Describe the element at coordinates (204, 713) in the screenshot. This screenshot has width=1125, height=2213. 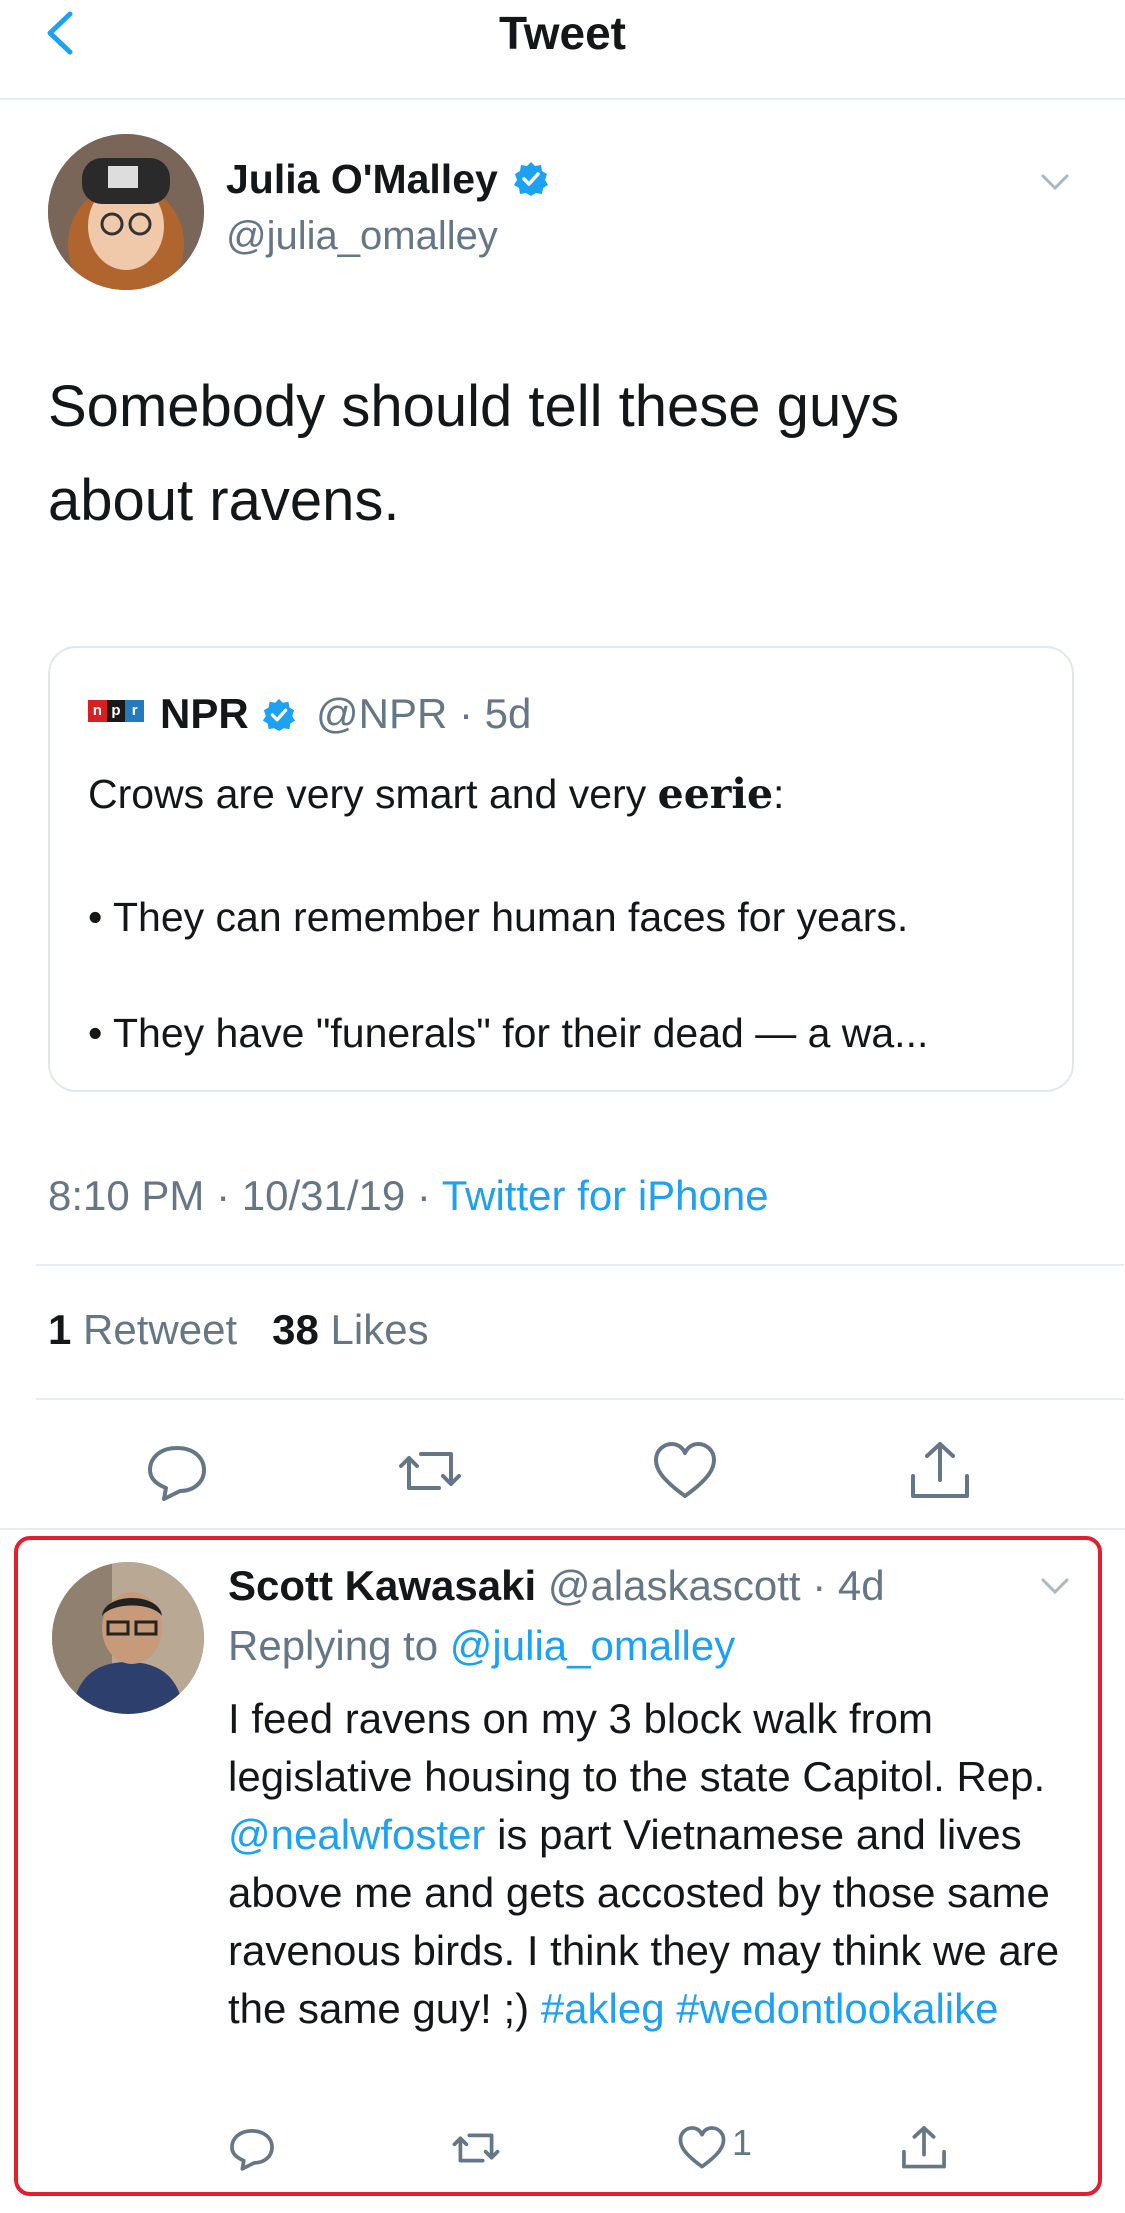
I see `quoted-author-name-text: NPR` at that location.